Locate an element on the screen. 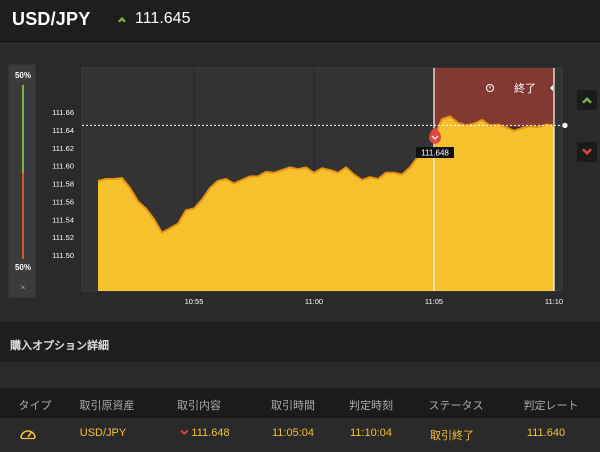 Image resolution: width=600 pixels, height=452 pixels. details-table-header: タイプ 取引原資産 取引内容 取引時間 判定時刻 ステータス 判定レート is located at coordinates (300, 403).